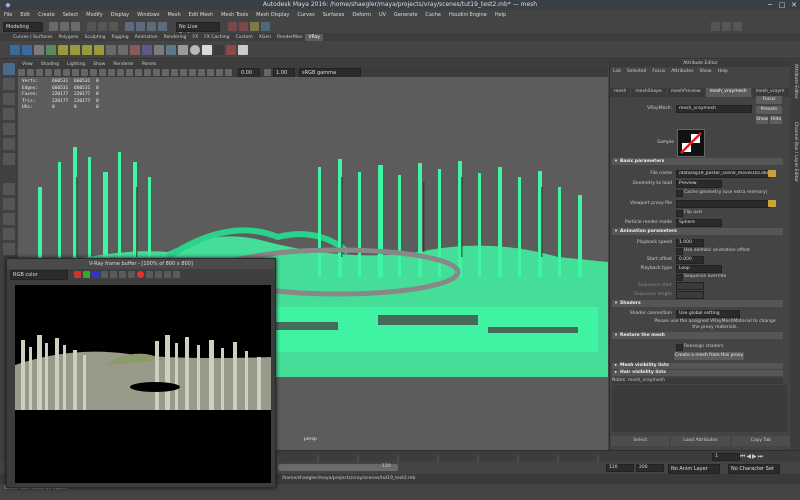  Describe the element at coordinates (762, 120) in the screenshot. I see `show-button: Show` at that location.